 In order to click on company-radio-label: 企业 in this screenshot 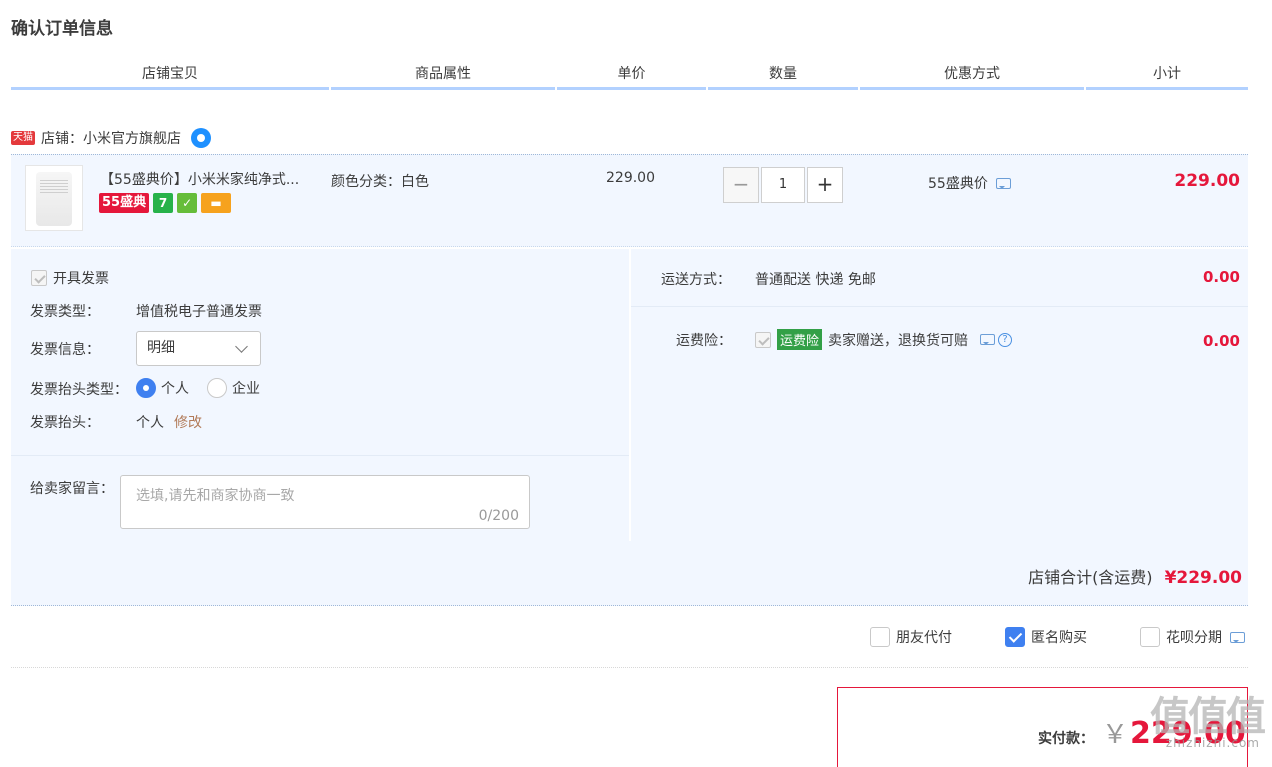, I will do `click(246, 388)`.